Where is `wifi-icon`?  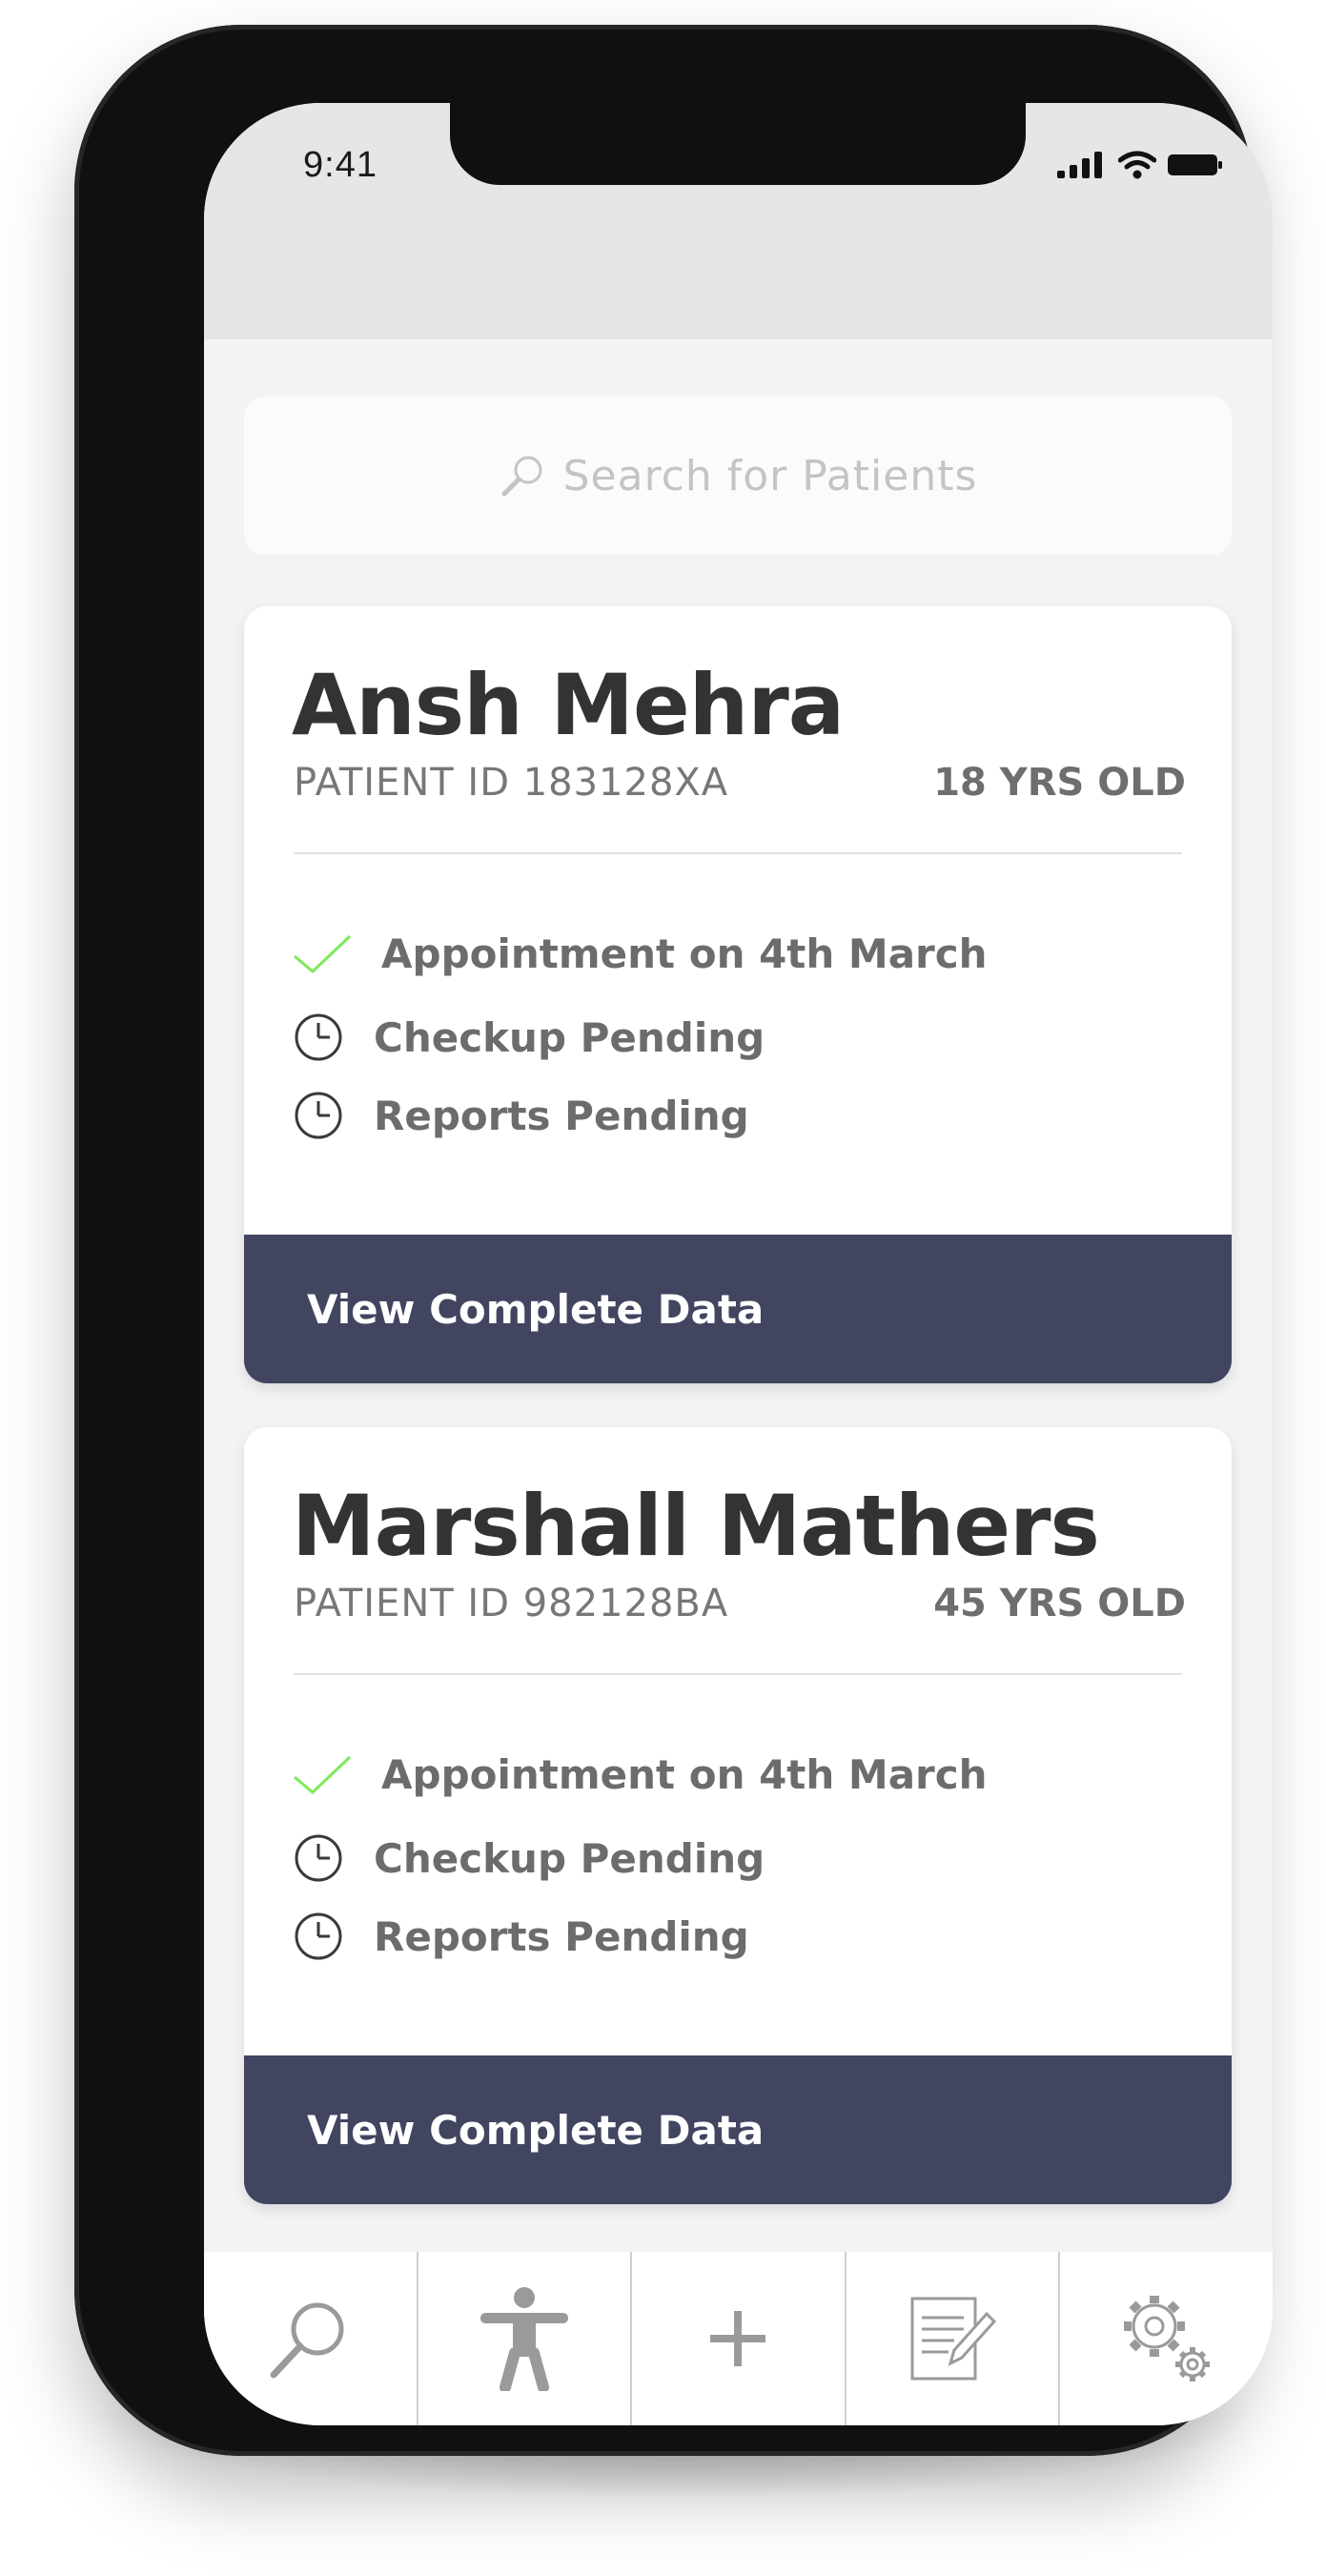
wifi-icon is located at coordinates (1137, 165).